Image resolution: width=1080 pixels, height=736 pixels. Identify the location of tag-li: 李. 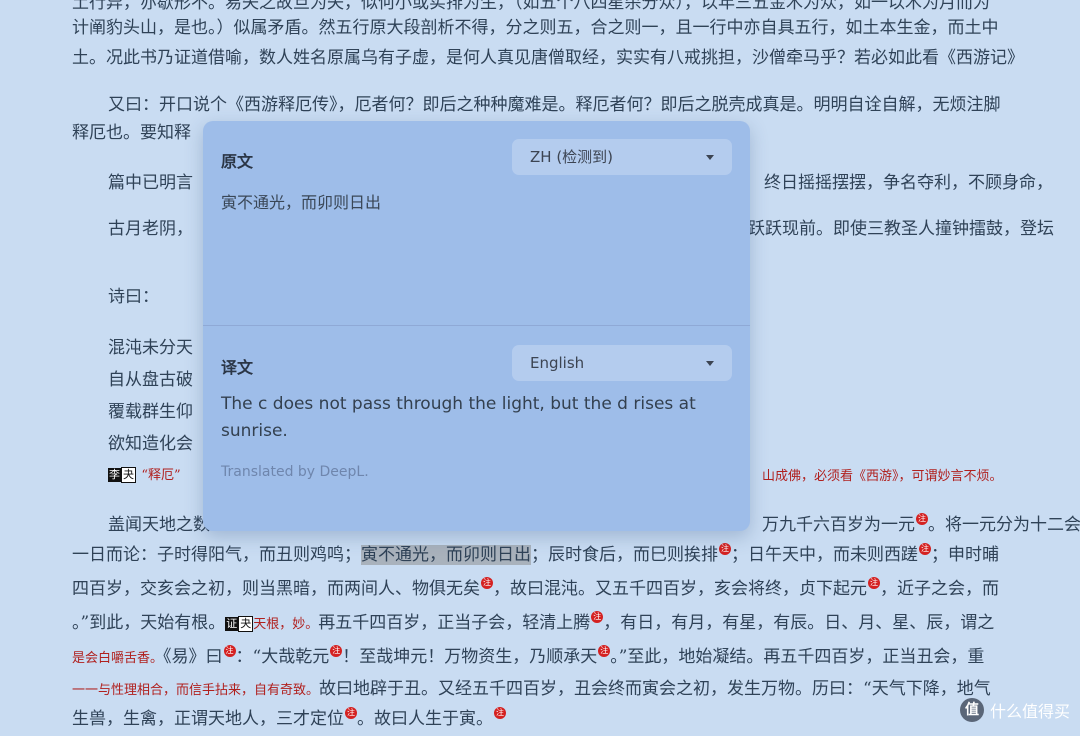
(114, 474).